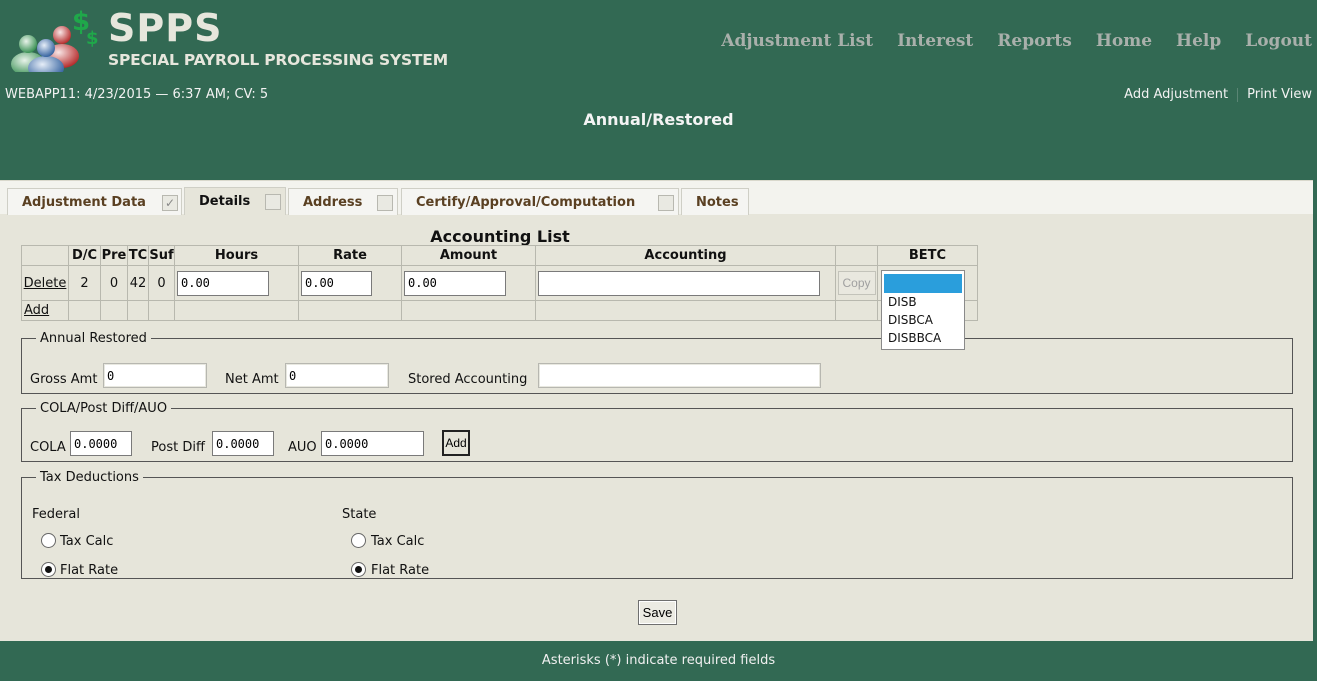 Image resolution: width=1317 pixels, height=681 pixels. Describe the element at coordinates (400, 570) in the screenshot. I see `state-flat-rate-label: Flat Rate` at that location.